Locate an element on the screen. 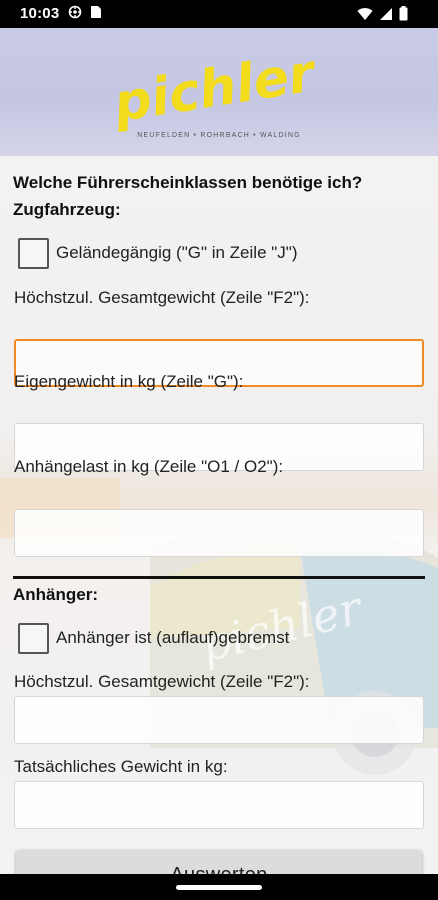  trailer-max-weight-input is located at coordinates (219, 720).